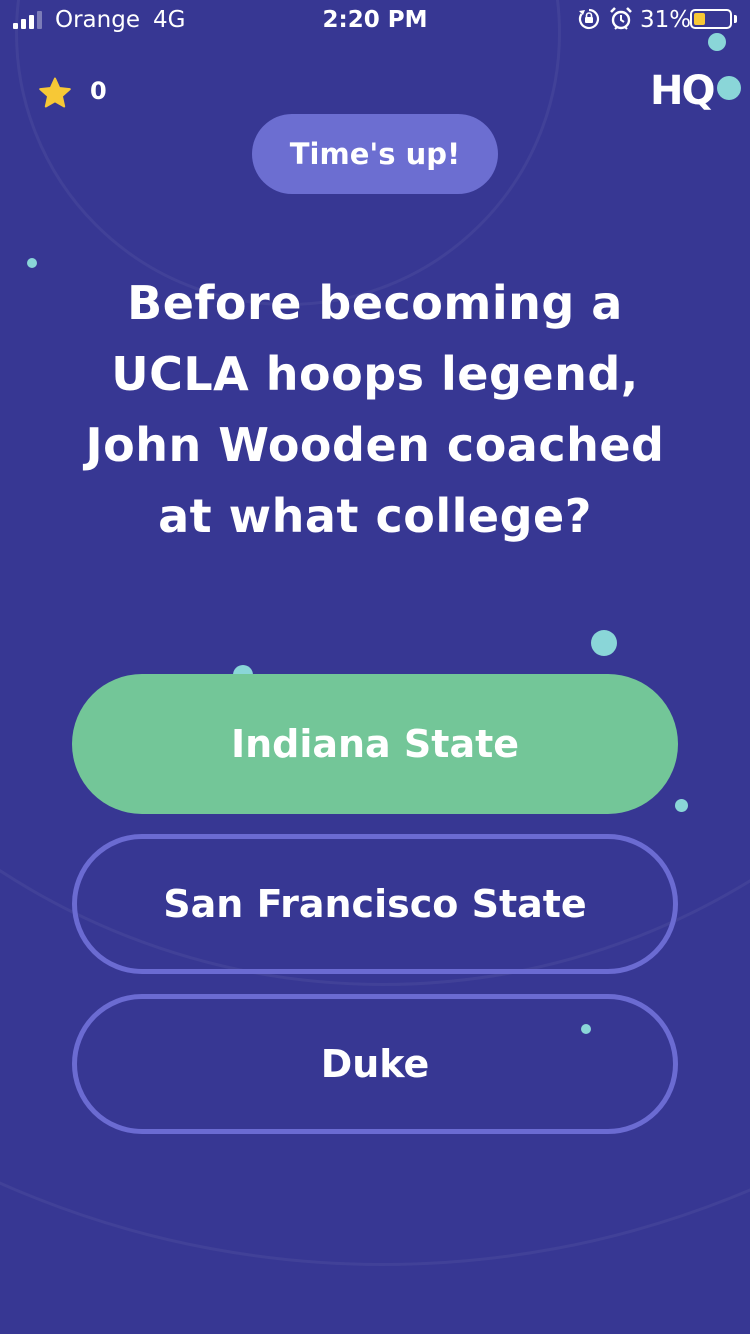 The height and width of the screenshot is (1334, 750). What do you see at coordinates (98, 91) in the screenshot?
I see `score-count: 0` at bounding box center [98, 91].